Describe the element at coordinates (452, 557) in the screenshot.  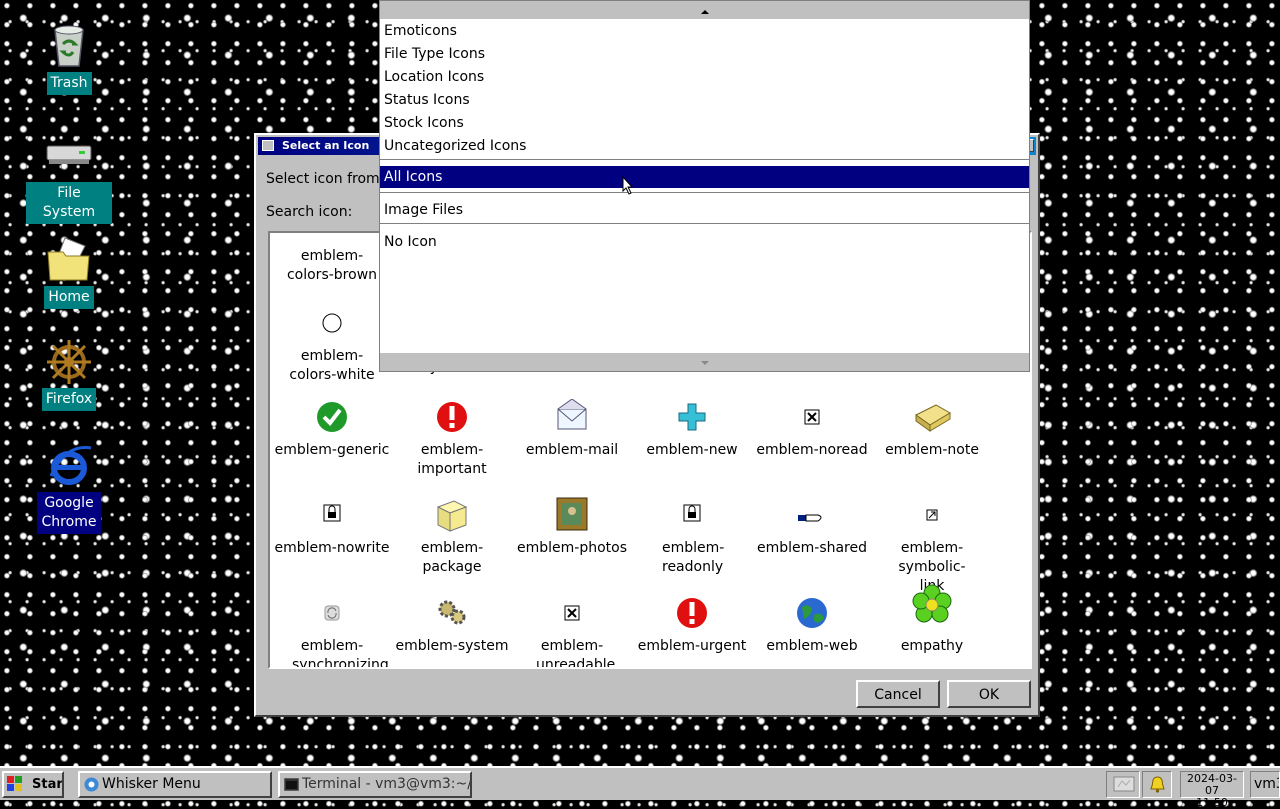
I see `icon-label: emblem-package` at that location.